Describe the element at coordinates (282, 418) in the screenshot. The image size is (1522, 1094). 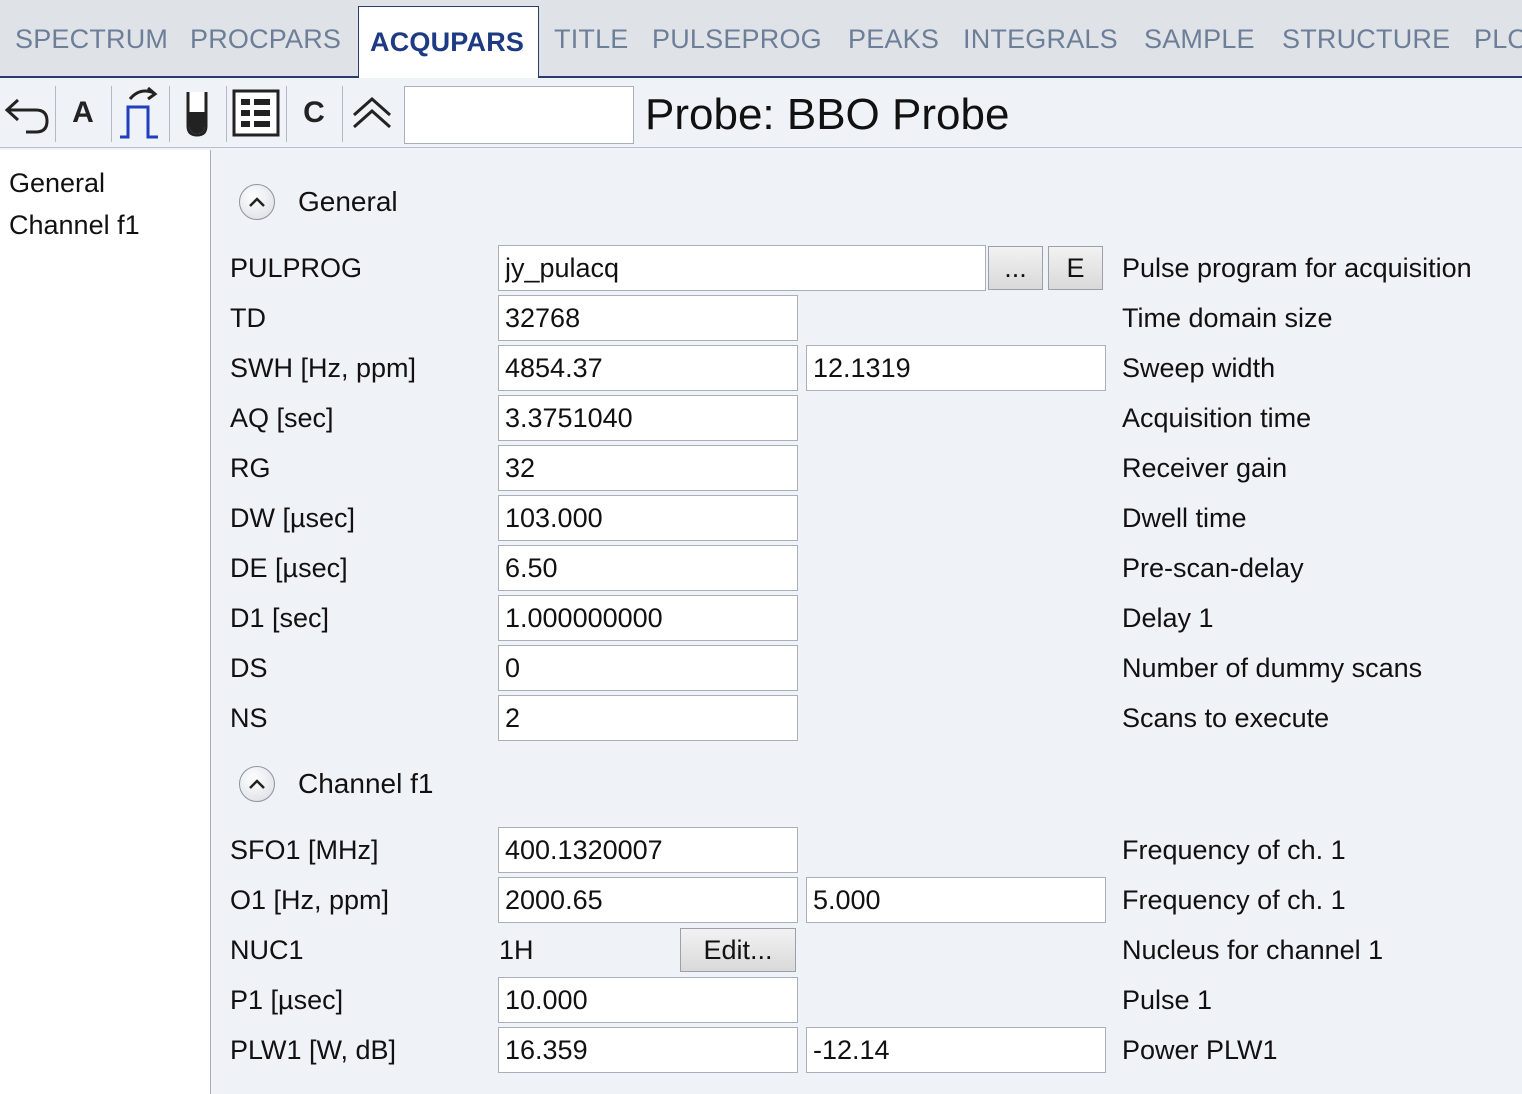
I see `param-label: AQ [sec]` at that location.